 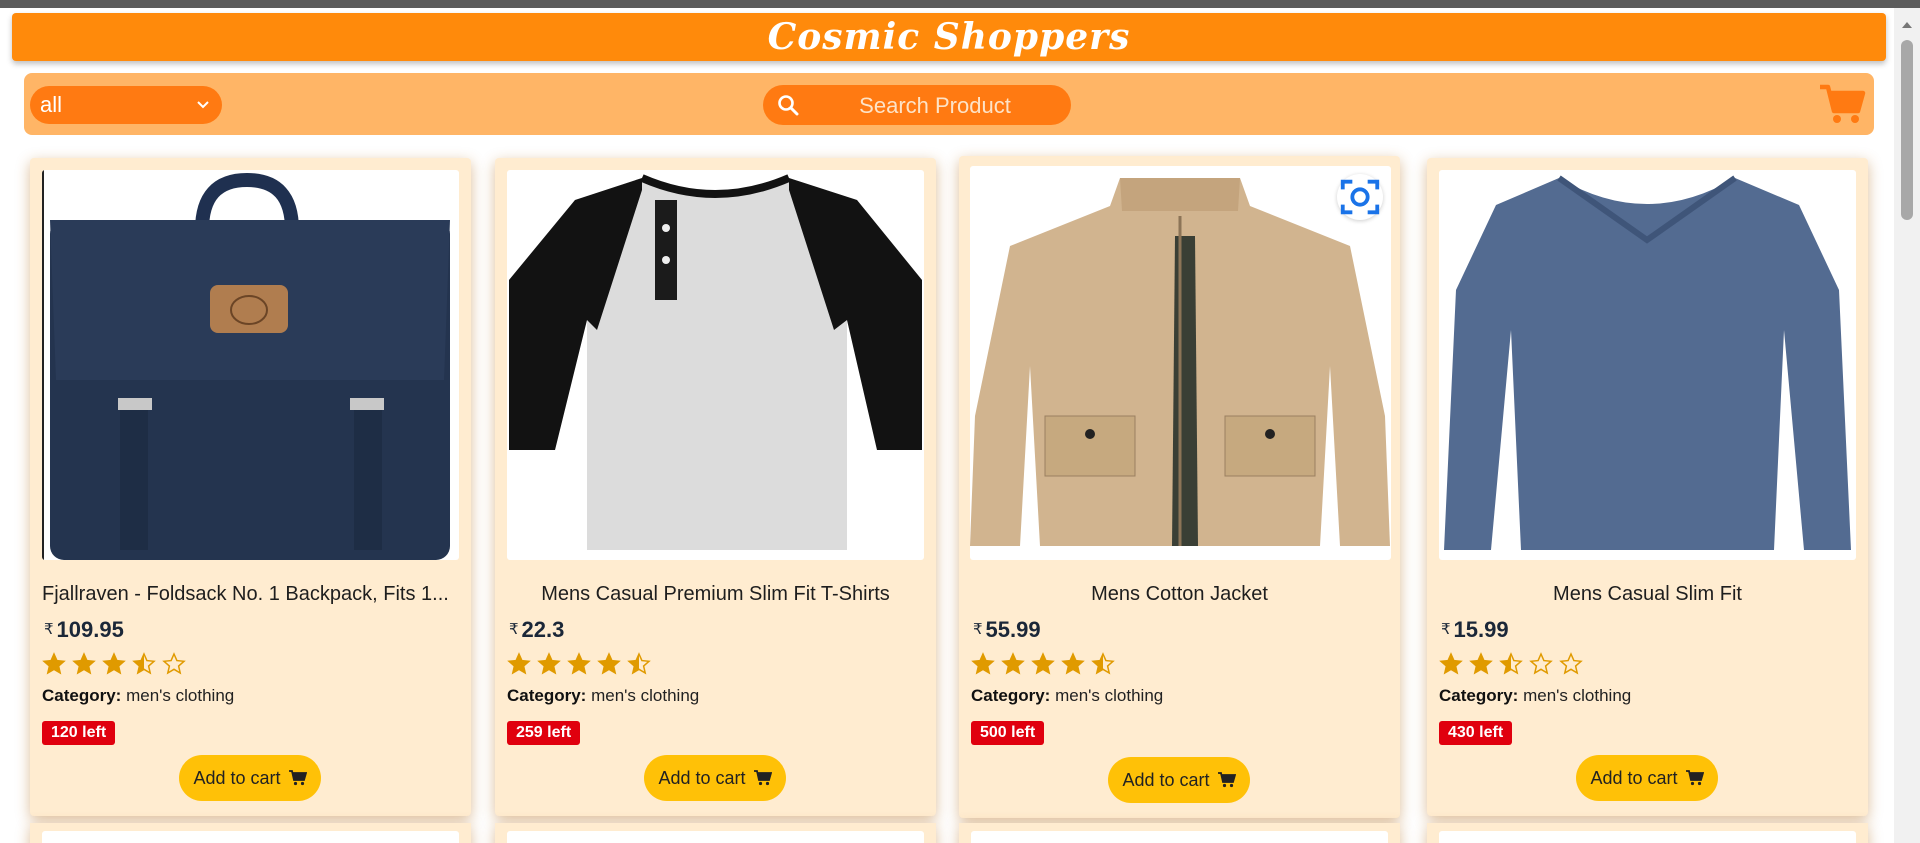 What do you see at coordinates (1179, 598) in the screenshot?
I see `product-title: Mens Cotton Jacket` at bounding box center [1179, 598].